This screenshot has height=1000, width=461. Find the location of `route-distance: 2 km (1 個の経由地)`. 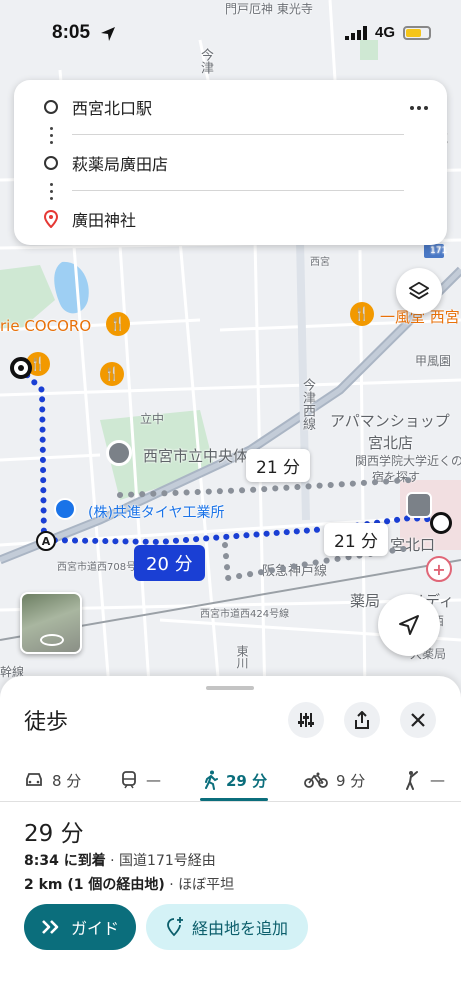

route-distance: 2 km (1 個の経由地) is located at coordinates (94, 885).